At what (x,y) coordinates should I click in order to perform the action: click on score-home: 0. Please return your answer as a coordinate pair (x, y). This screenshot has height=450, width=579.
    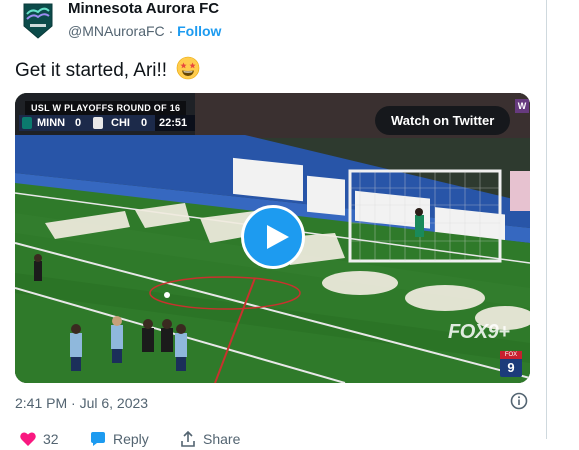
    Looking at the image, I should click on (78, 123).